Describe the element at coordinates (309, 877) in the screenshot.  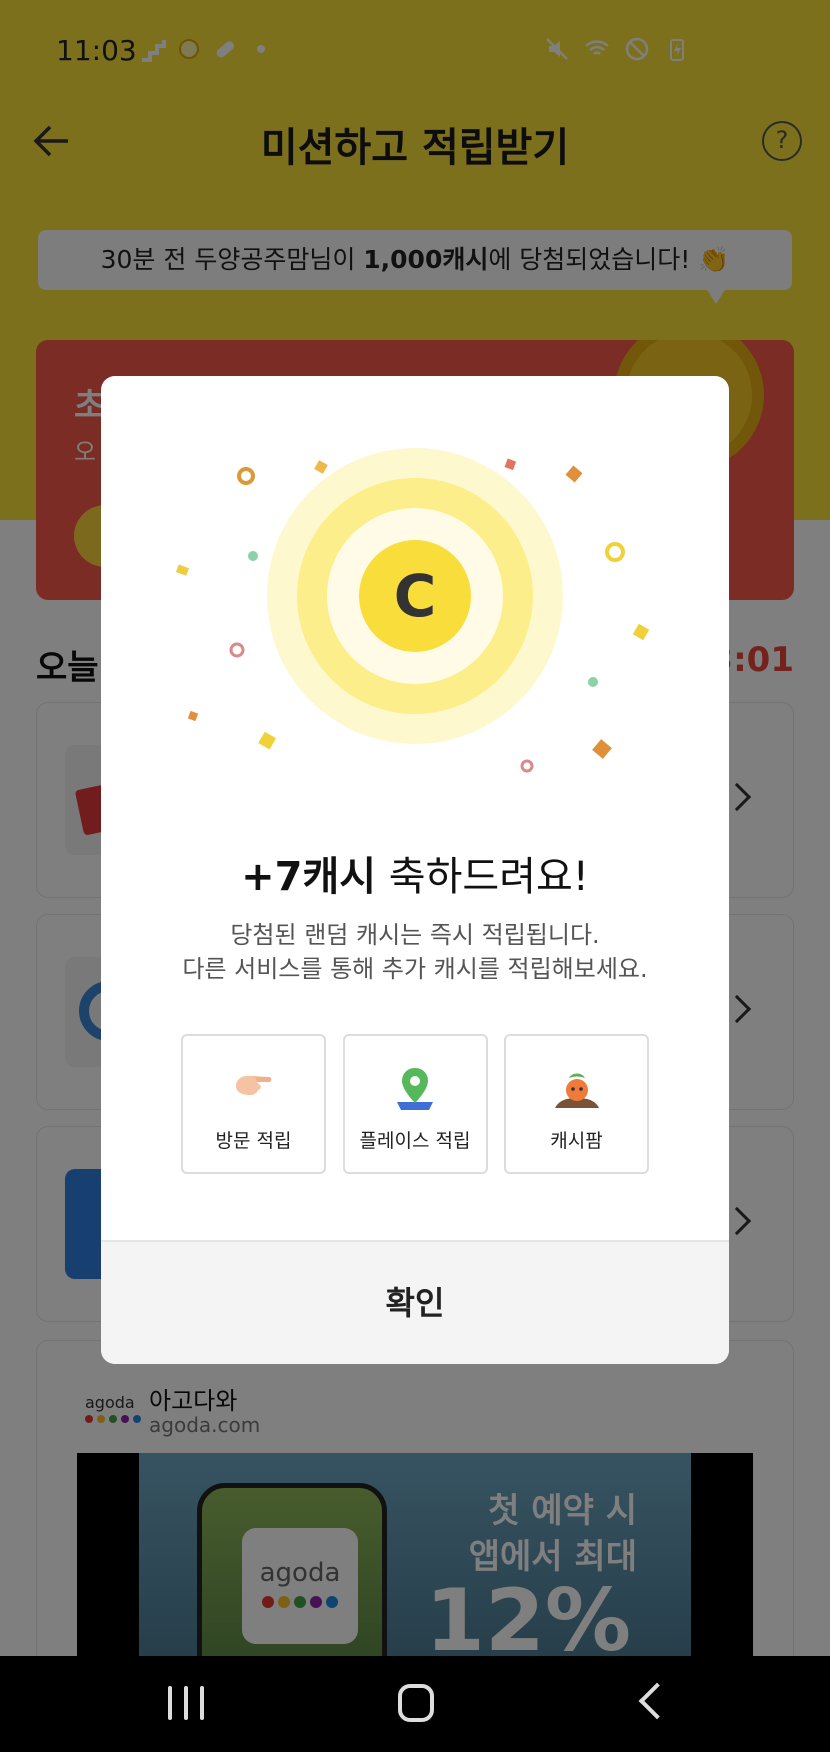
I see `reward-amount: +7캐시` at that location.